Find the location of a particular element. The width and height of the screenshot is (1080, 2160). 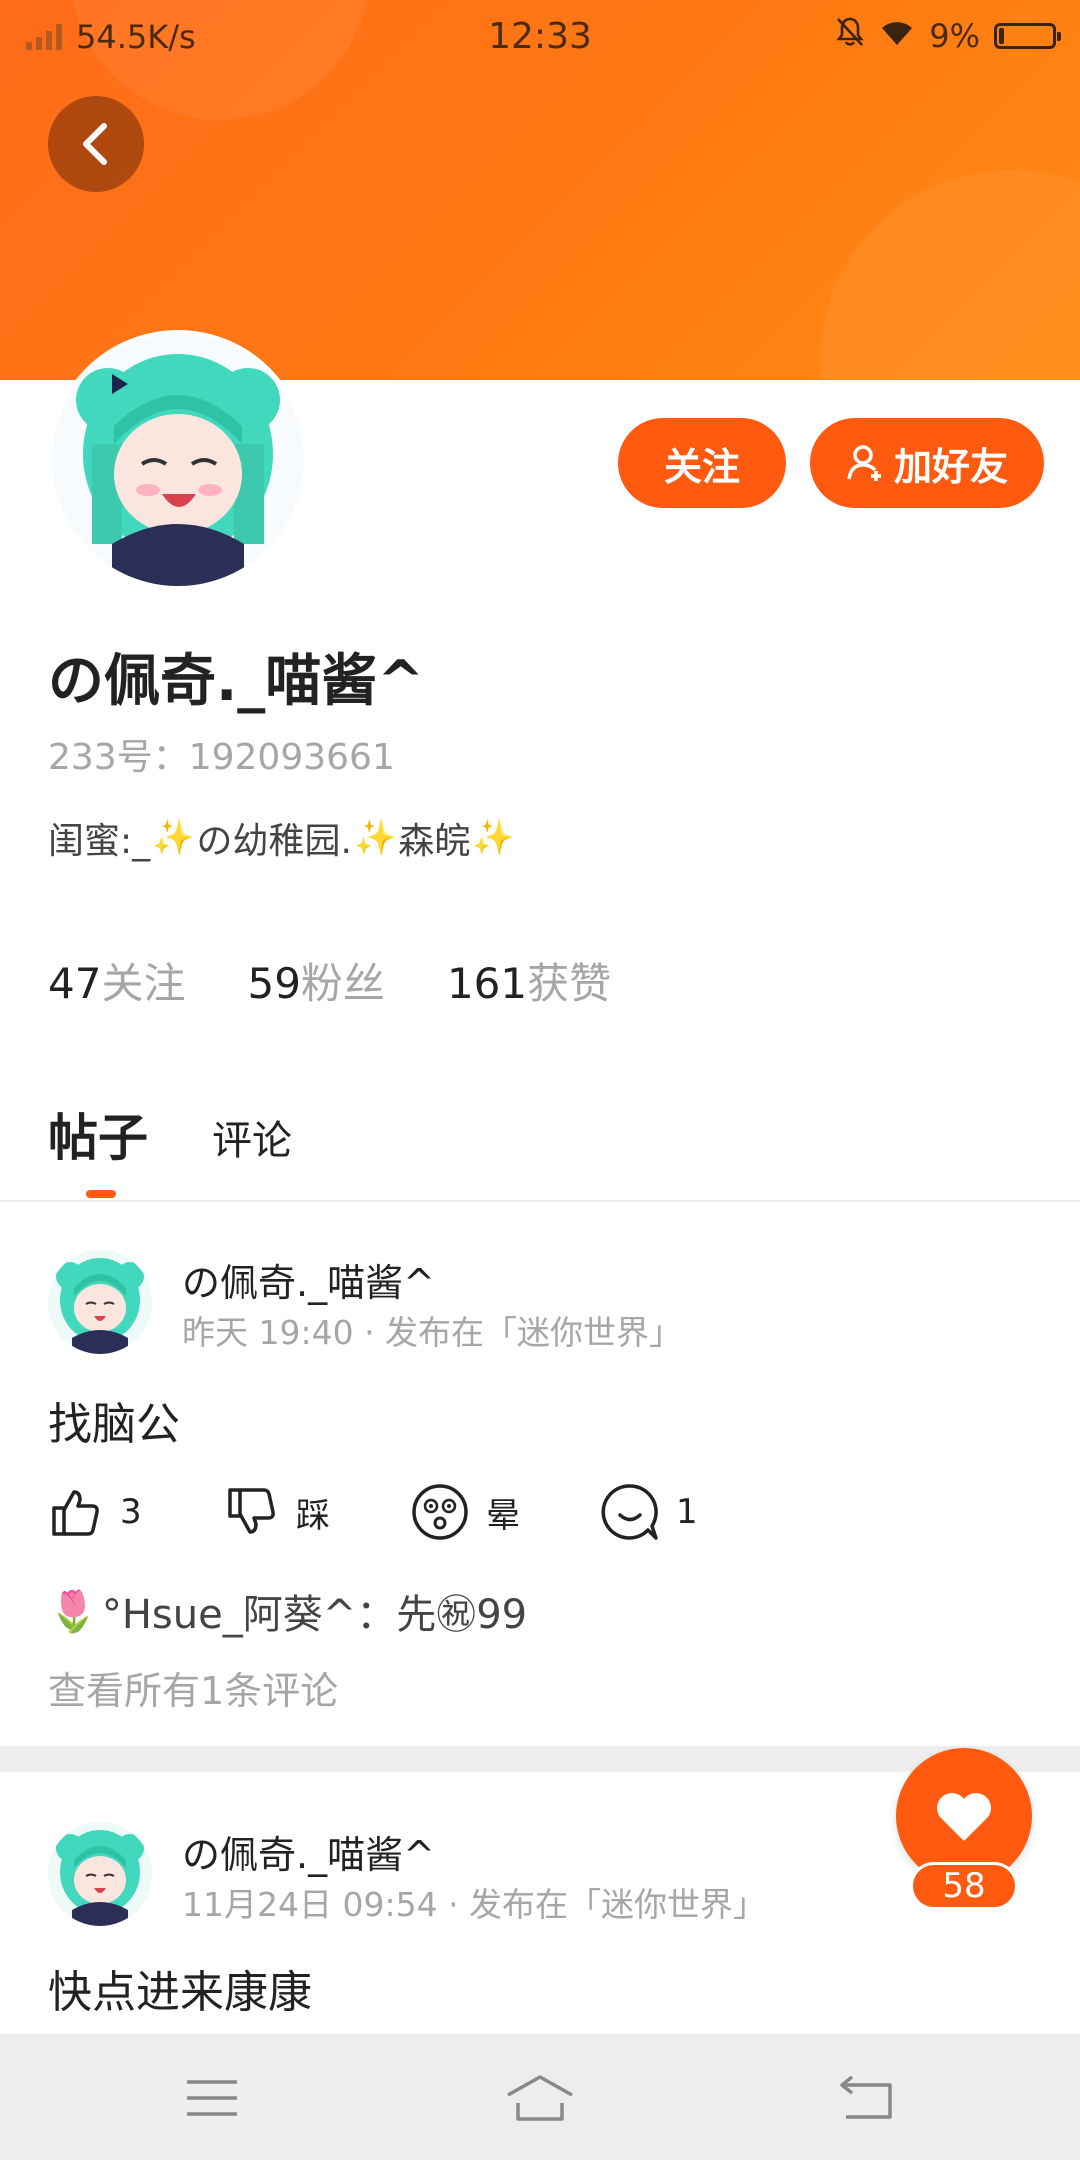

profile-bio: 闺蜜:_ ✨ の幼稚园. ✨ 森皖 ✨ is located at coordinates (282, 838).